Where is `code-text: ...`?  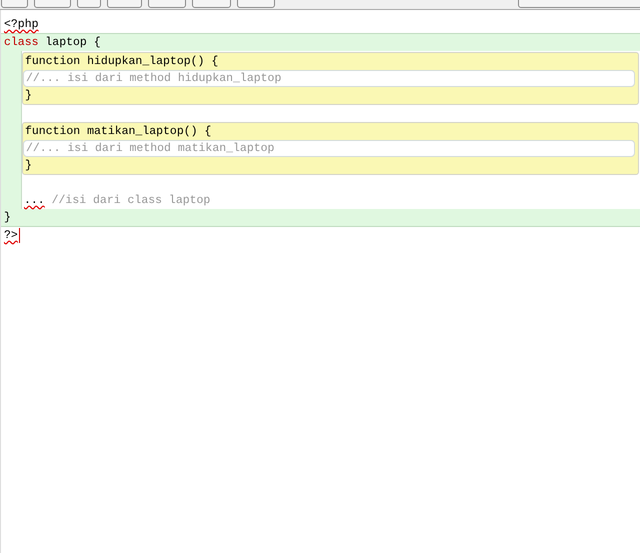 code-text: ... is located at coordinates (34, 201).